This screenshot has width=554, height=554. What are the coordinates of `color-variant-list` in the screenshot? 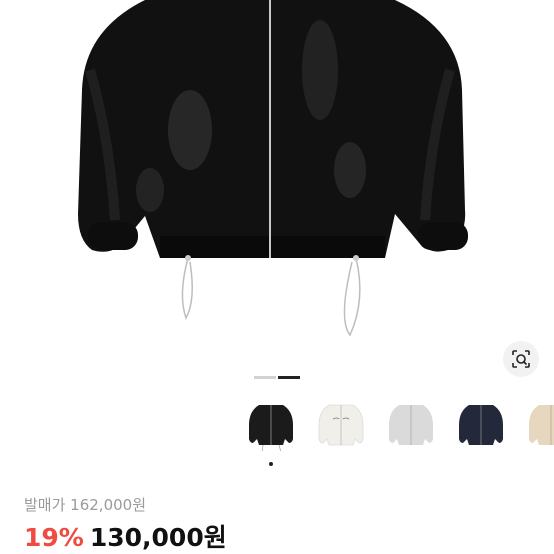 It's located at (398, 431).